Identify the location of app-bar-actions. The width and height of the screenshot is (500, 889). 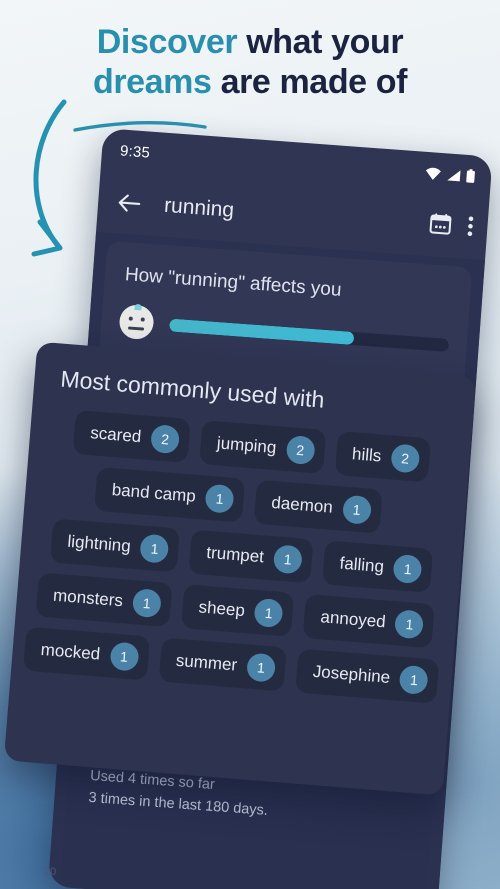
(451, 227).